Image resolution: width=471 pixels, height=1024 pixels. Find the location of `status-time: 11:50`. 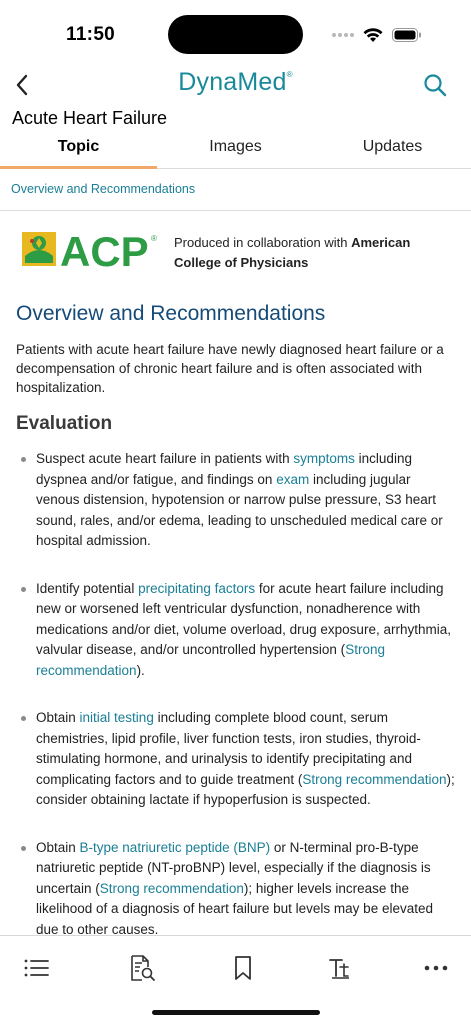

status-time: 11:50 is located at coordinates (91, 34).